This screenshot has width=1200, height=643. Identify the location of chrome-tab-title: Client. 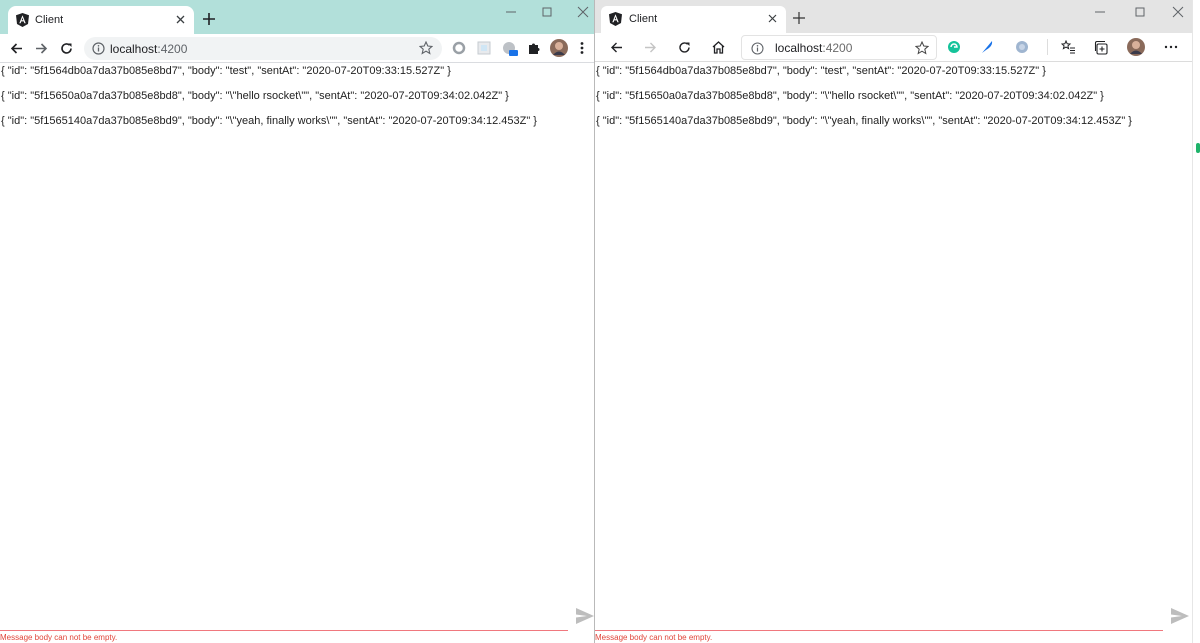
(49, 20).